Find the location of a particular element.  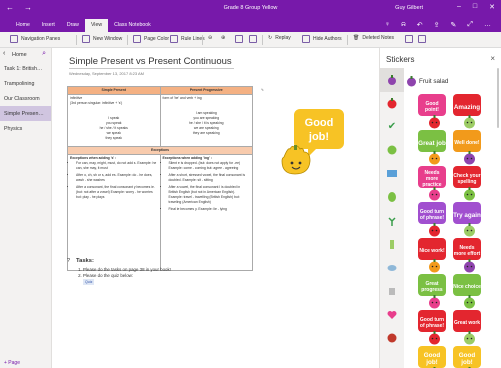

page-date: Wednesday, September 13, 2017 8:23 AM is located at coordinates (107, 73).